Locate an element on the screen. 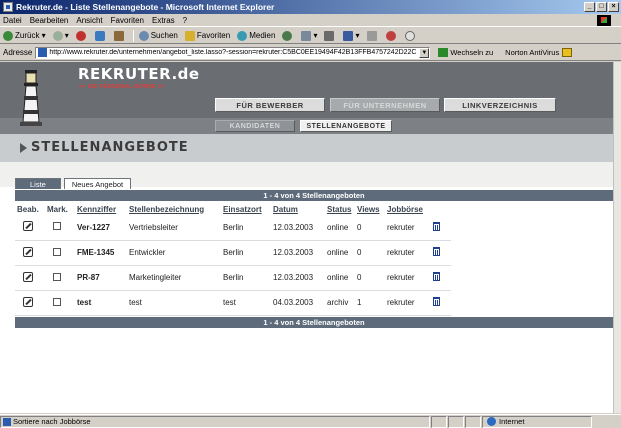 This screenshot has width=621, height=428. chat-button is located at coordinates (410, 35).